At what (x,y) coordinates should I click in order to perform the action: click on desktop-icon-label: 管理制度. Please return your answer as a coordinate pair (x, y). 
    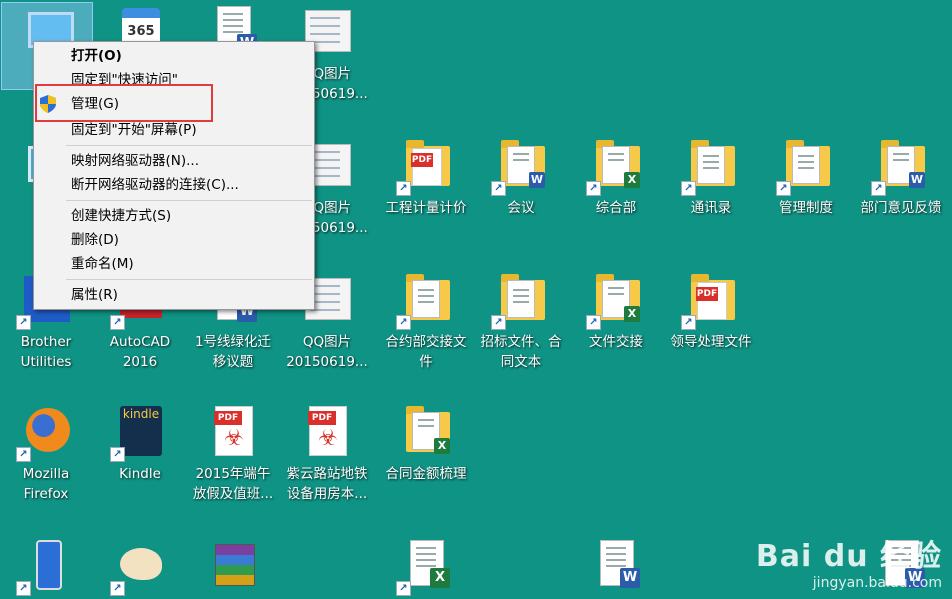
    Looking at the image, I should click on (806, 208).